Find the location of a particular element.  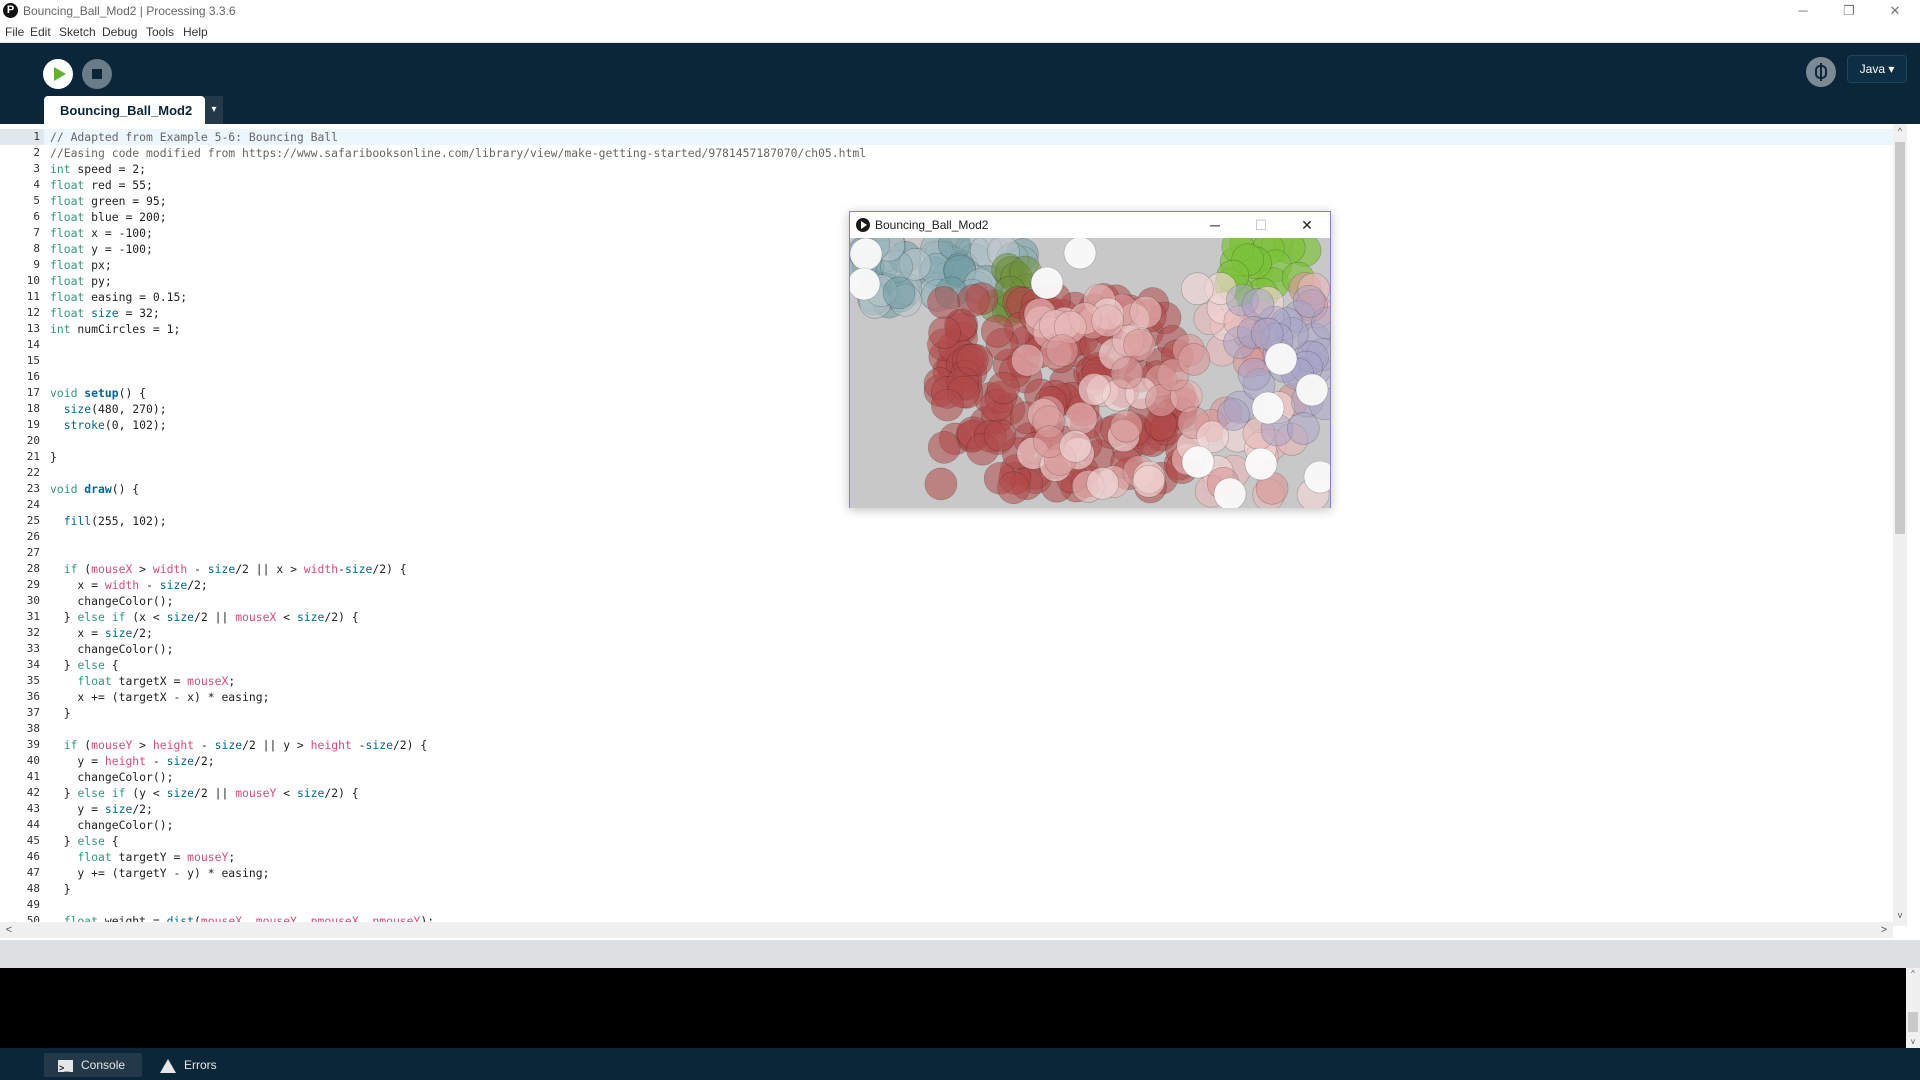

code-line: x += (targetX - x) * easing; is located at coordinates (458, 697).